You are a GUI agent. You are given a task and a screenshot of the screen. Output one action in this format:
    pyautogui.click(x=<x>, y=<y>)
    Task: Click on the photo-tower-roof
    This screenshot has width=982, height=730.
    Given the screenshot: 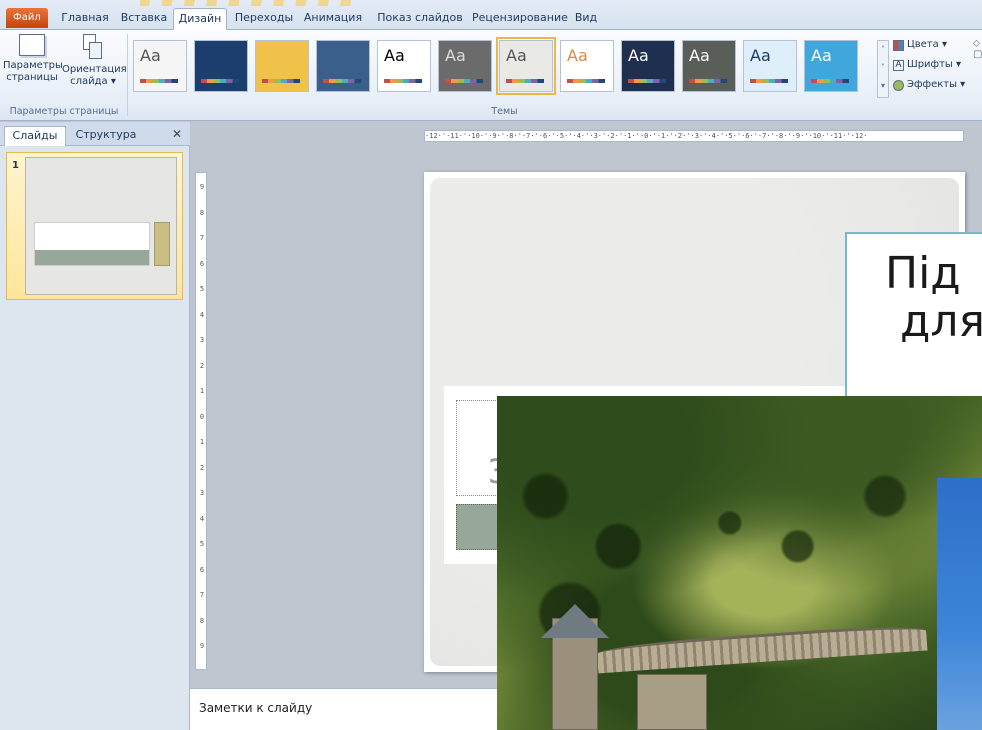 What is the action you would take?
    pyautogui.click(x=575, y=621)
    